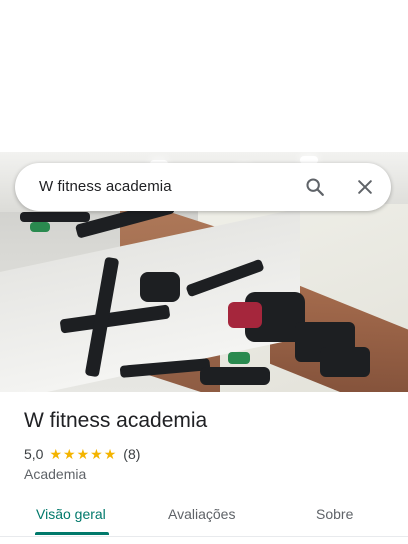 Image resolution: width=408 pixels, height=544 pixels. What do you see at coordinates (131, 454) in the screenshot?
I see `review-count: (8)` at bounding box center [131, 454].